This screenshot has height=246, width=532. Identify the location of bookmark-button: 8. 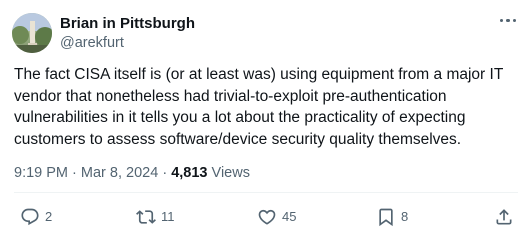
(392, 217).